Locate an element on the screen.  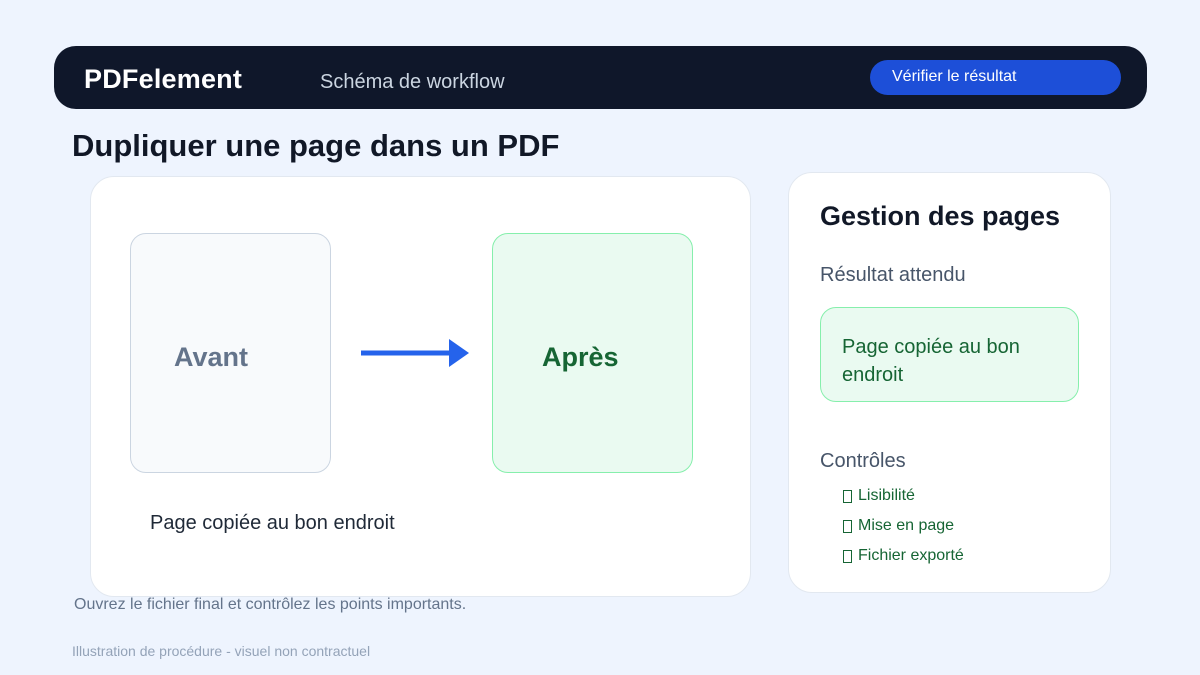
check-item-lisibilite: Lisibilité is located at coordinates (903, 502).